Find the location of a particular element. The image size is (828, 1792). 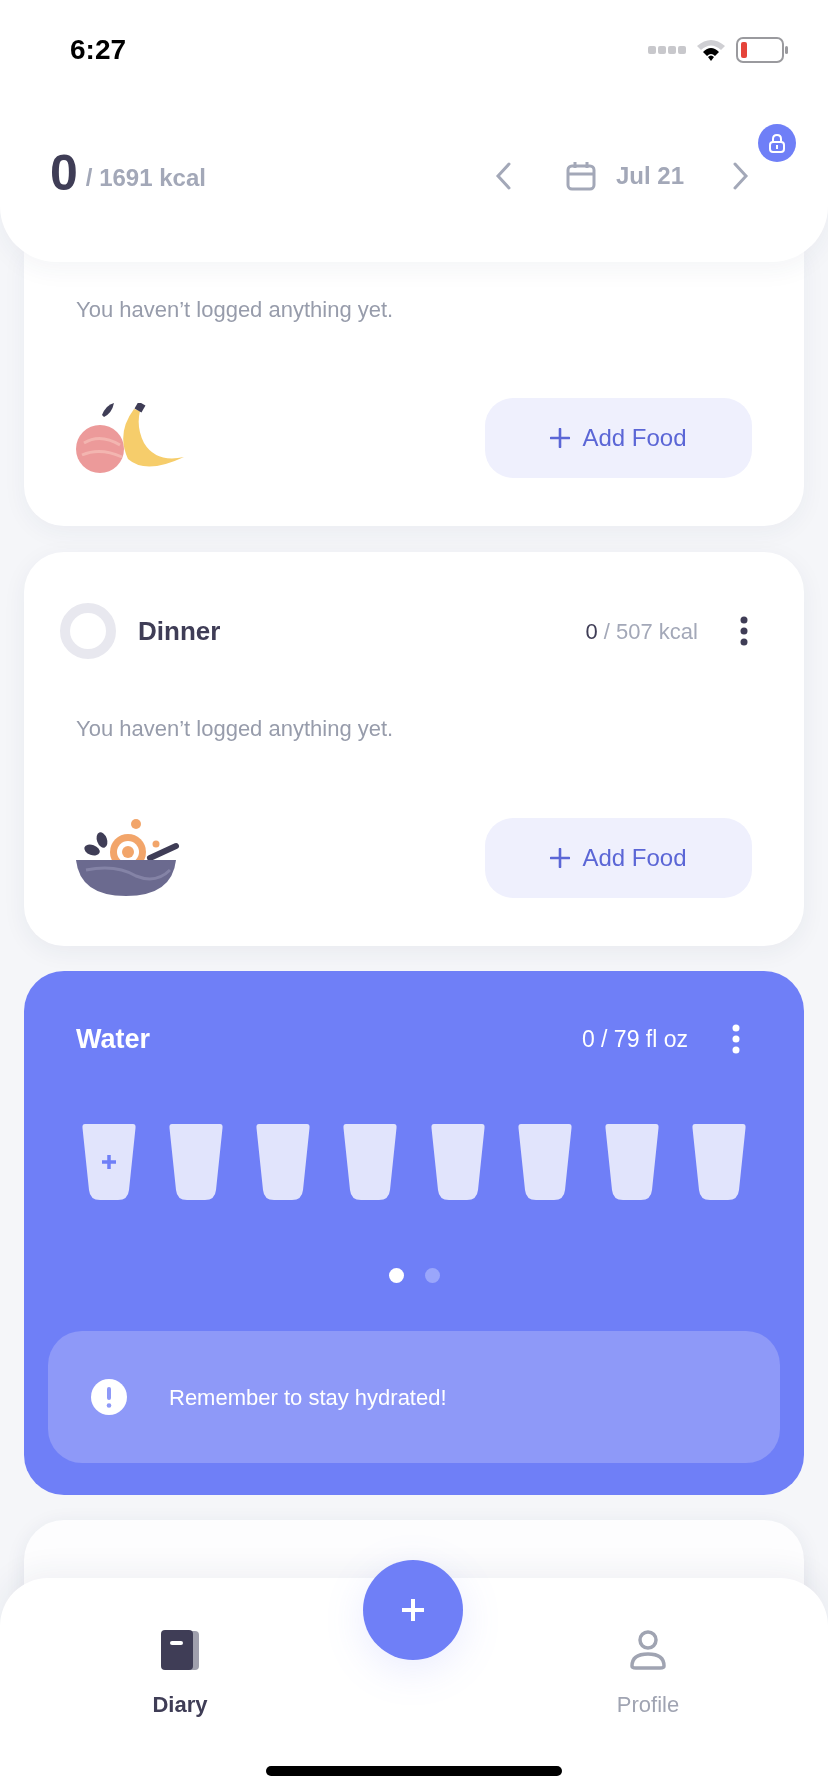

tab-item: Profile is located at coordinates (648, 1675).